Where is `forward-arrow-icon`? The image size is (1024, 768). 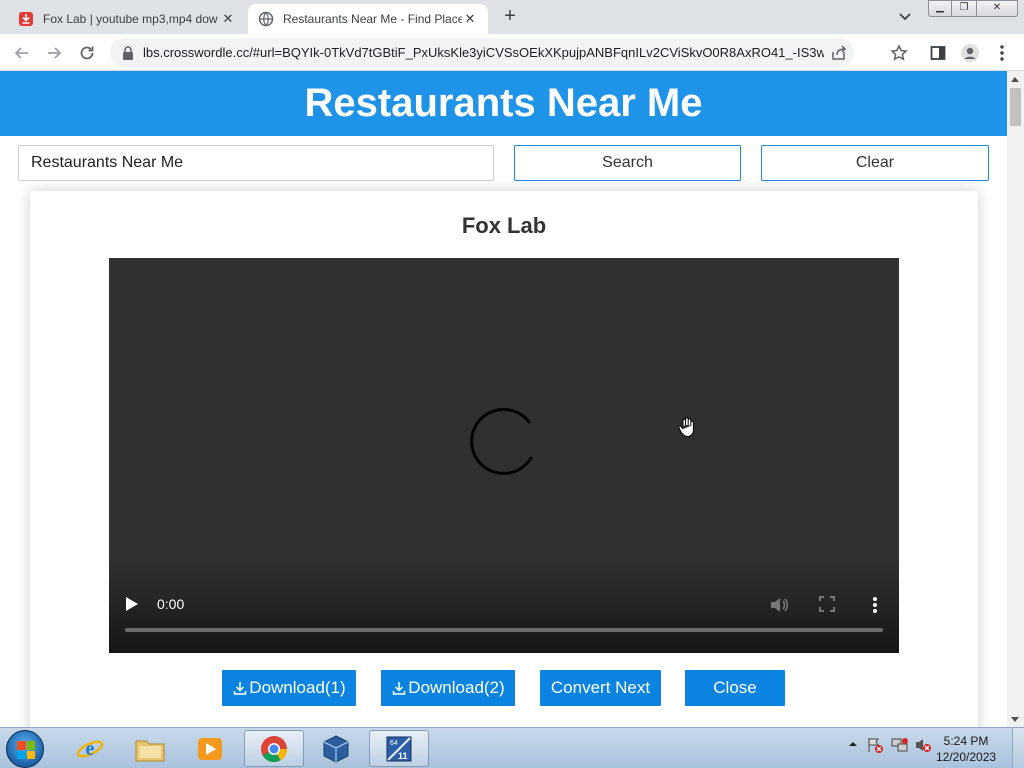 forward-arrow-icon is located at coordinates (54, 53).